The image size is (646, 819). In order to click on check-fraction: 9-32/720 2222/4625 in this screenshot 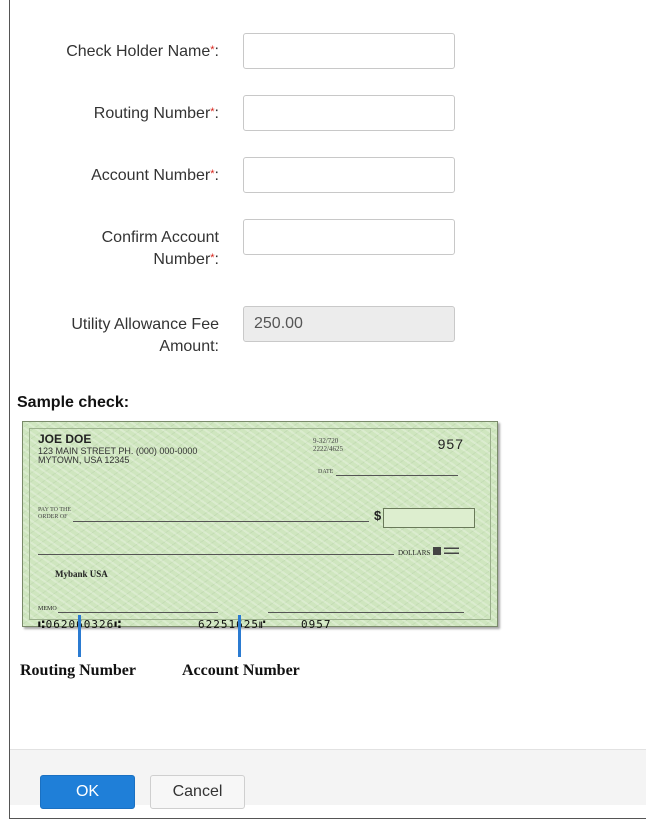, I will do `click(328, 445)`.